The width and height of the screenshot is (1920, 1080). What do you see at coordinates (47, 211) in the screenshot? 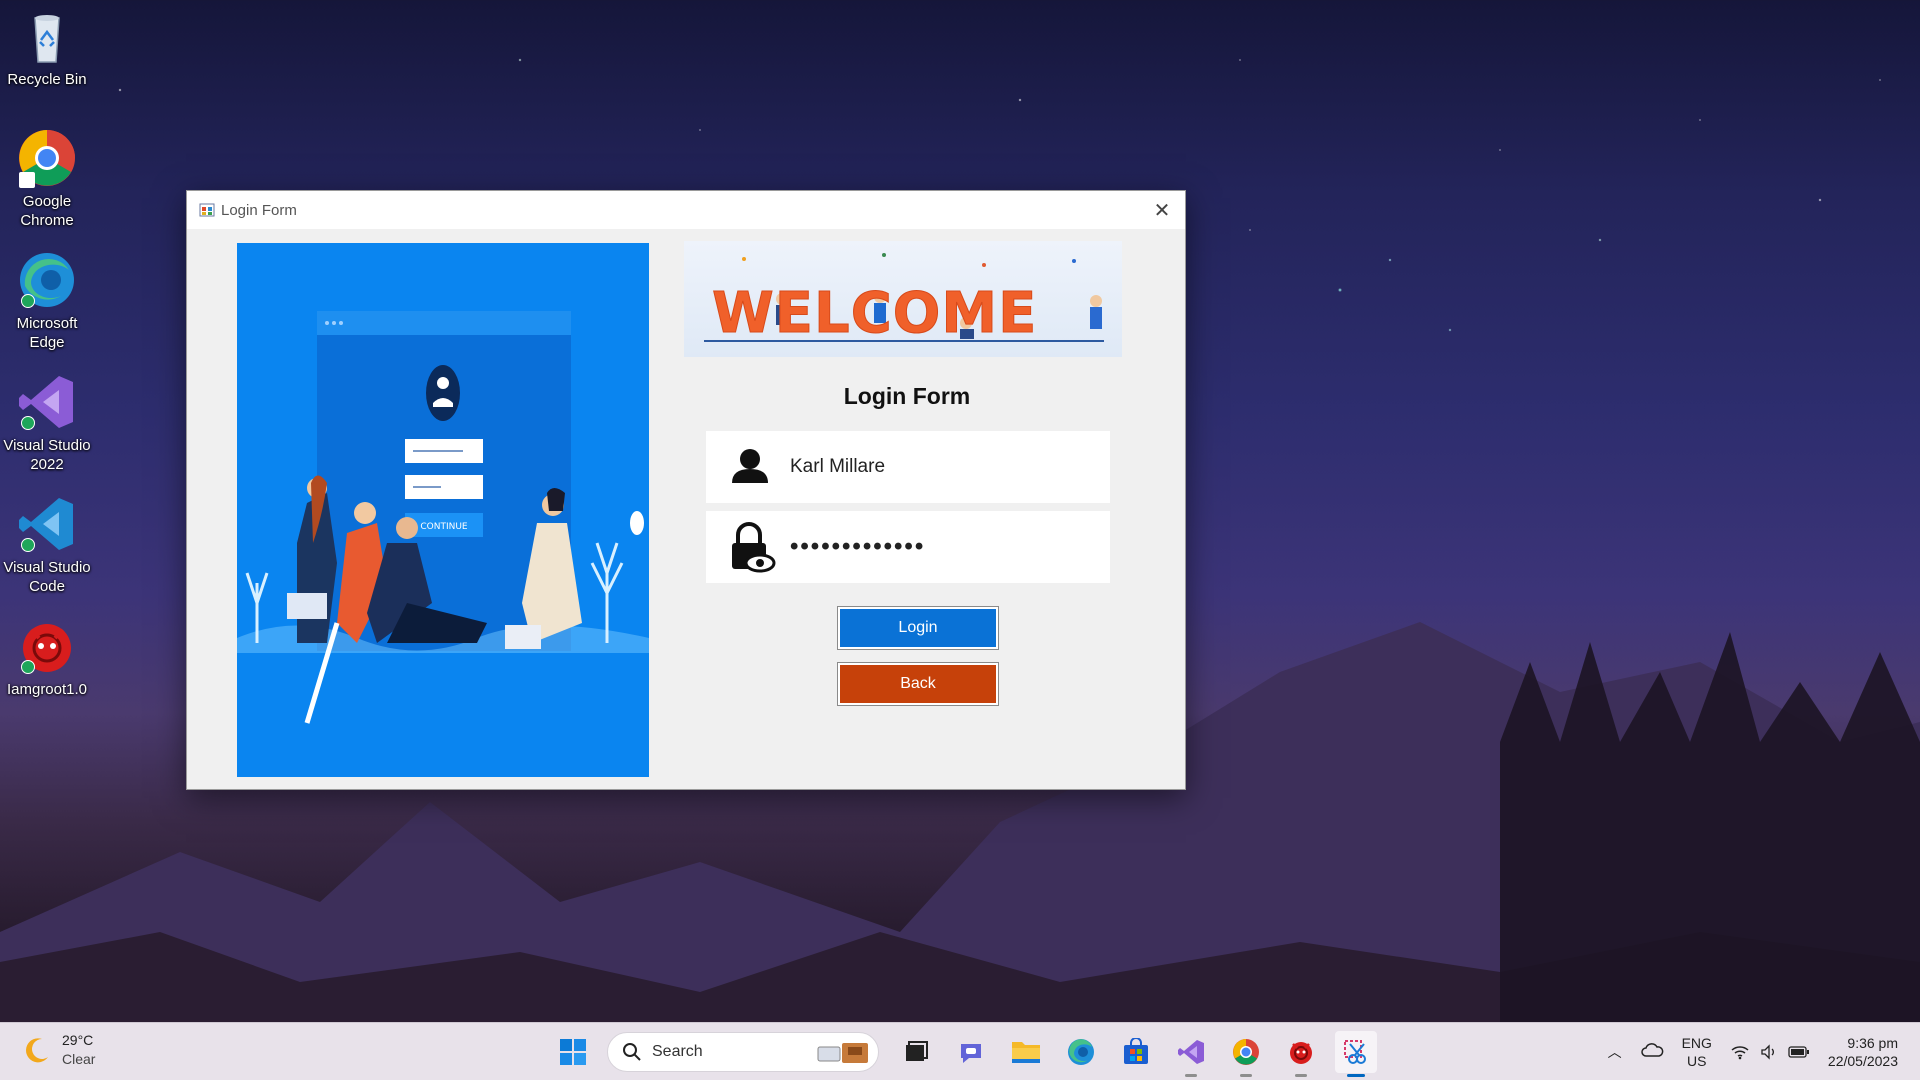
I see `desktop-icon-label: Google Chrome` at bounding box center [47, 211].